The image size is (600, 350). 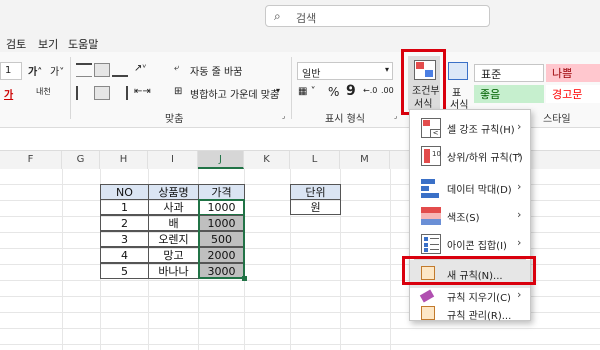 I want to click on column-header-K: K, so click(x=267, y=160).